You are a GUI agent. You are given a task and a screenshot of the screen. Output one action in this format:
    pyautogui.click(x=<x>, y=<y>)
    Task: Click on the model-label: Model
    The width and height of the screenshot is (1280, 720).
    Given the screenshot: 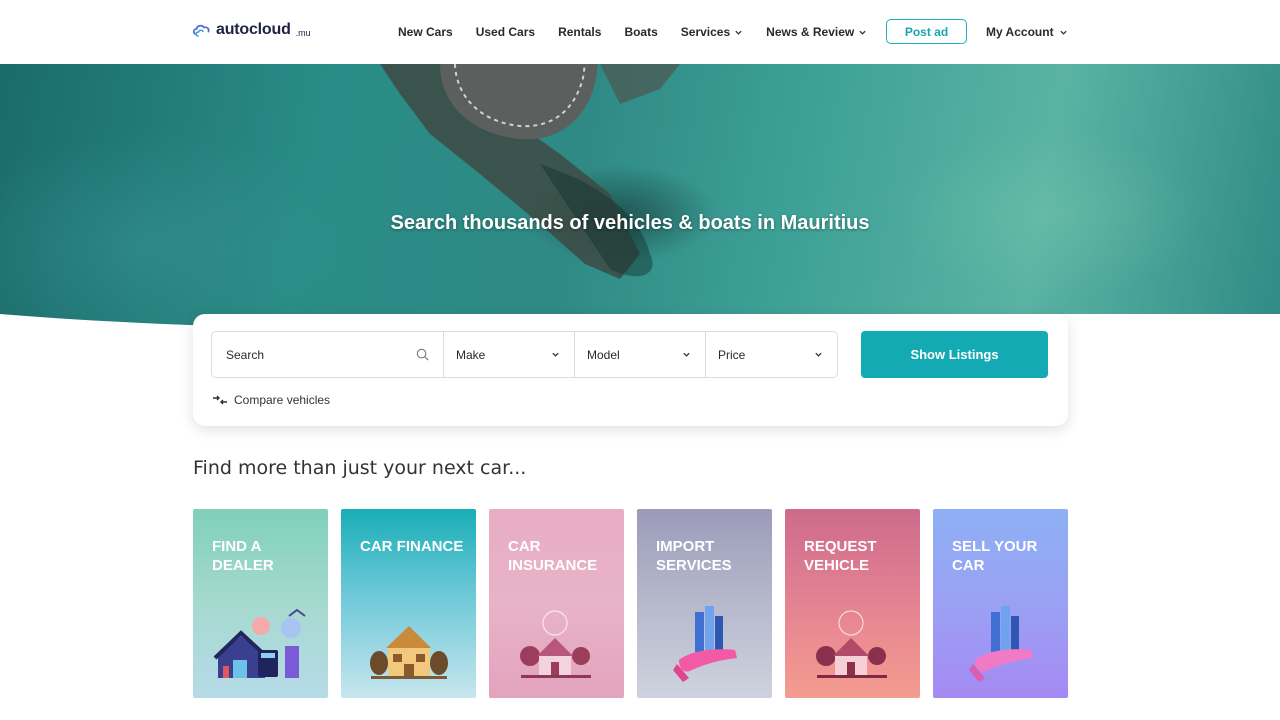 What is the action you would take?
    pyautogui.click(x=603, y=354)
    